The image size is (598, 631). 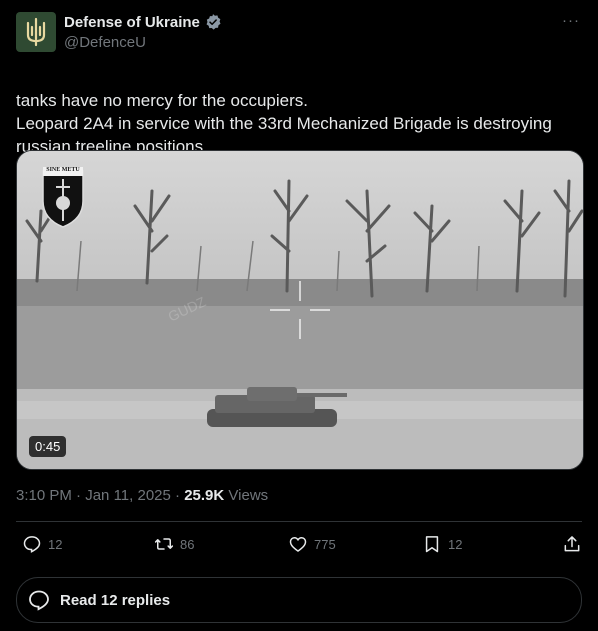 I want to click on author-name: Defense of Ukraine, so click(x=132, y=22).